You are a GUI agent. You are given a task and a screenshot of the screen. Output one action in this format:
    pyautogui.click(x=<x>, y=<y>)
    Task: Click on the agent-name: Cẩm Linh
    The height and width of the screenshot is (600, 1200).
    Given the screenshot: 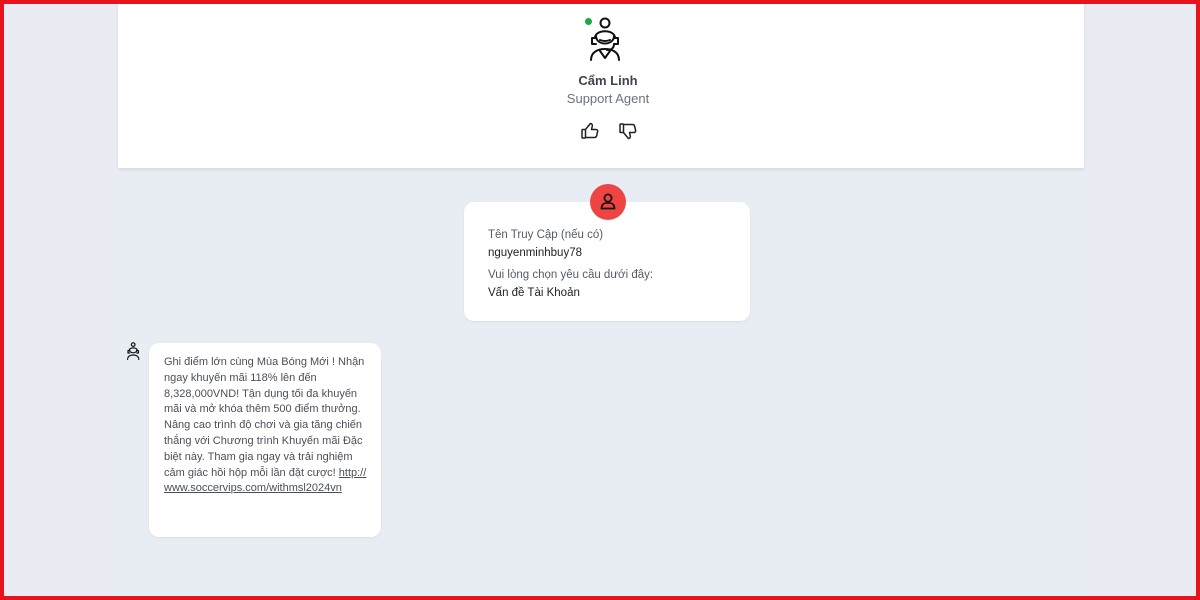 What is the action you would take?
    pyautogui.click(x=608, y=80)
    